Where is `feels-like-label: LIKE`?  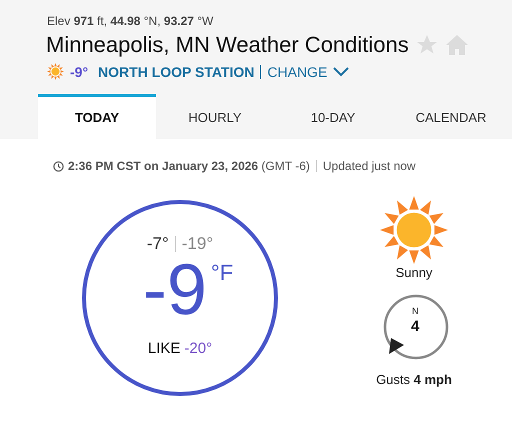
feels-like-label: LIKE is located at coordinates (164, 348).